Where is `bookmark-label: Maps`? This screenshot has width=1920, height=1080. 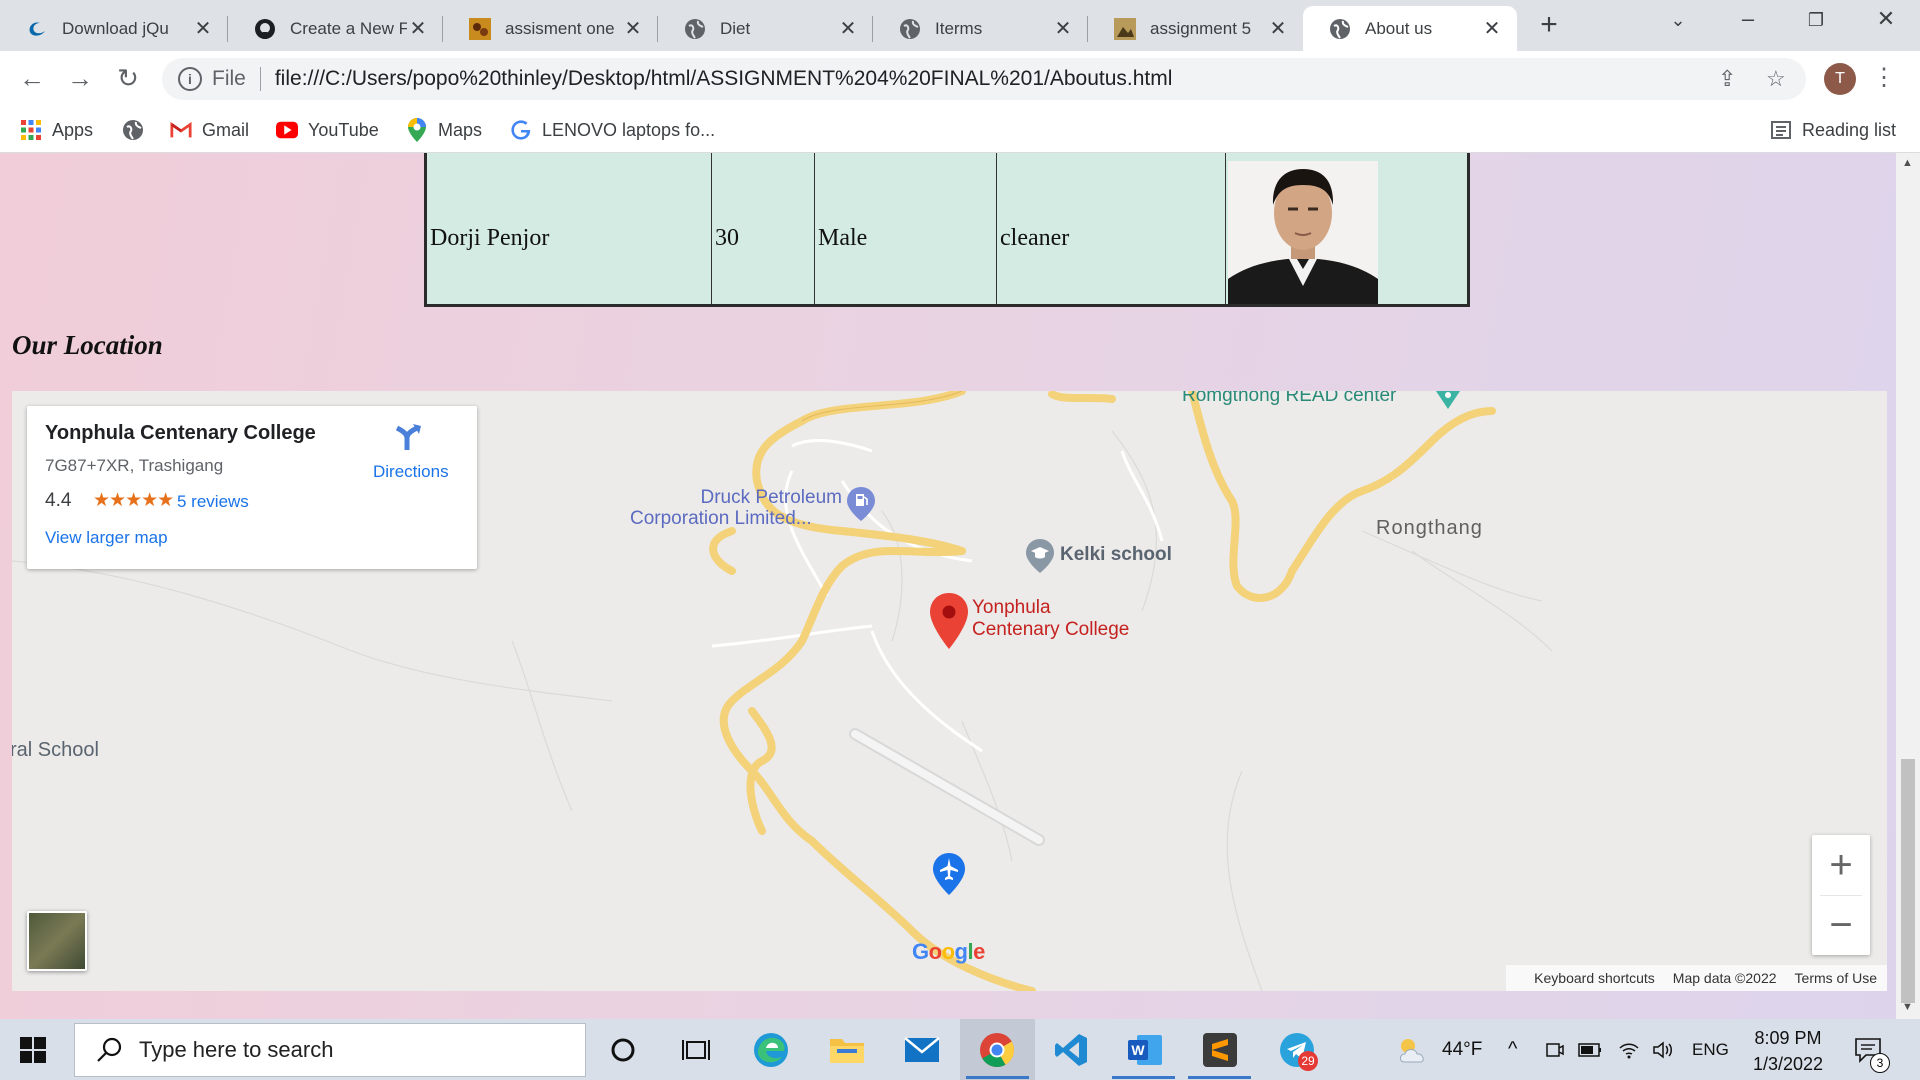 bookmark-label: Maps is located at coordinates (460, 129).